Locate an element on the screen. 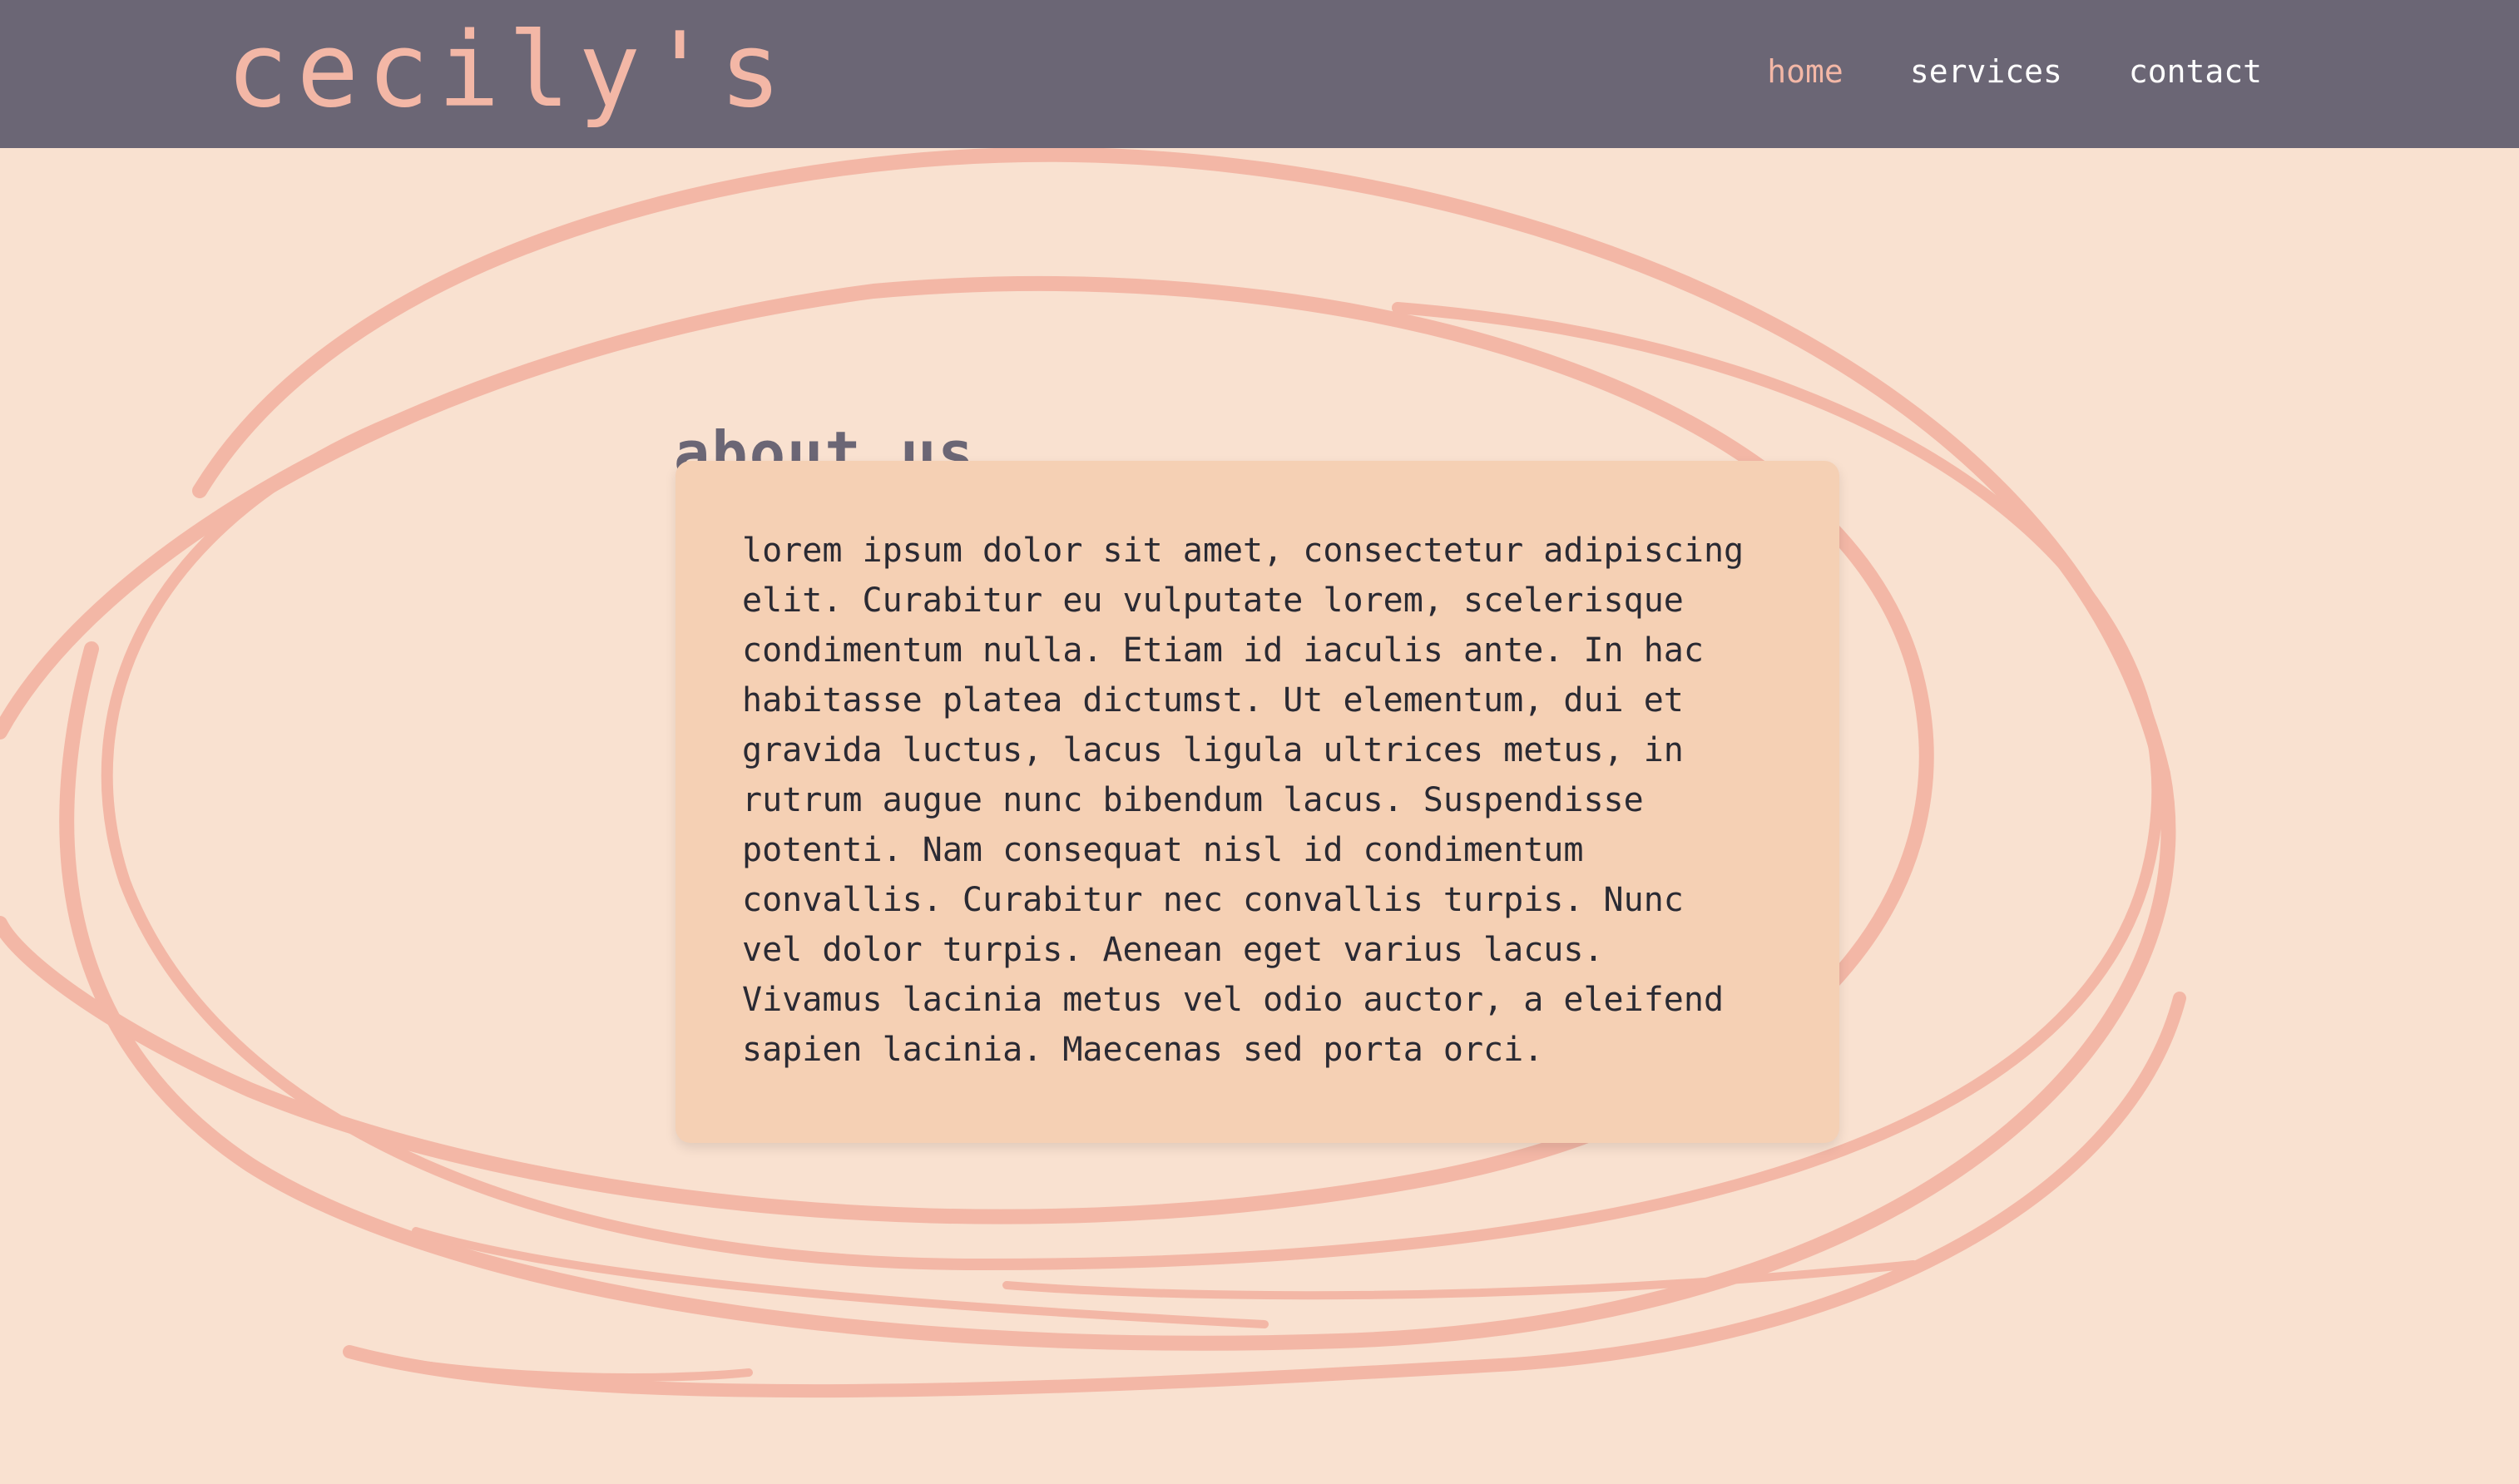 This screenshot has width=2519, height=1484. nav-link-contact: contact is located at coordinates (2195, 71).